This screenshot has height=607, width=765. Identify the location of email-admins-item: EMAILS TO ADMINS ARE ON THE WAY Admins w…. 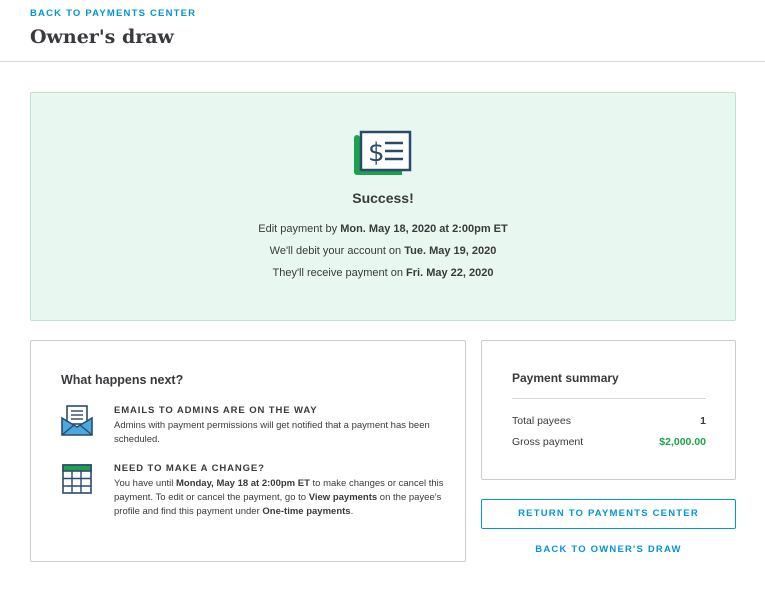
(251, 427).